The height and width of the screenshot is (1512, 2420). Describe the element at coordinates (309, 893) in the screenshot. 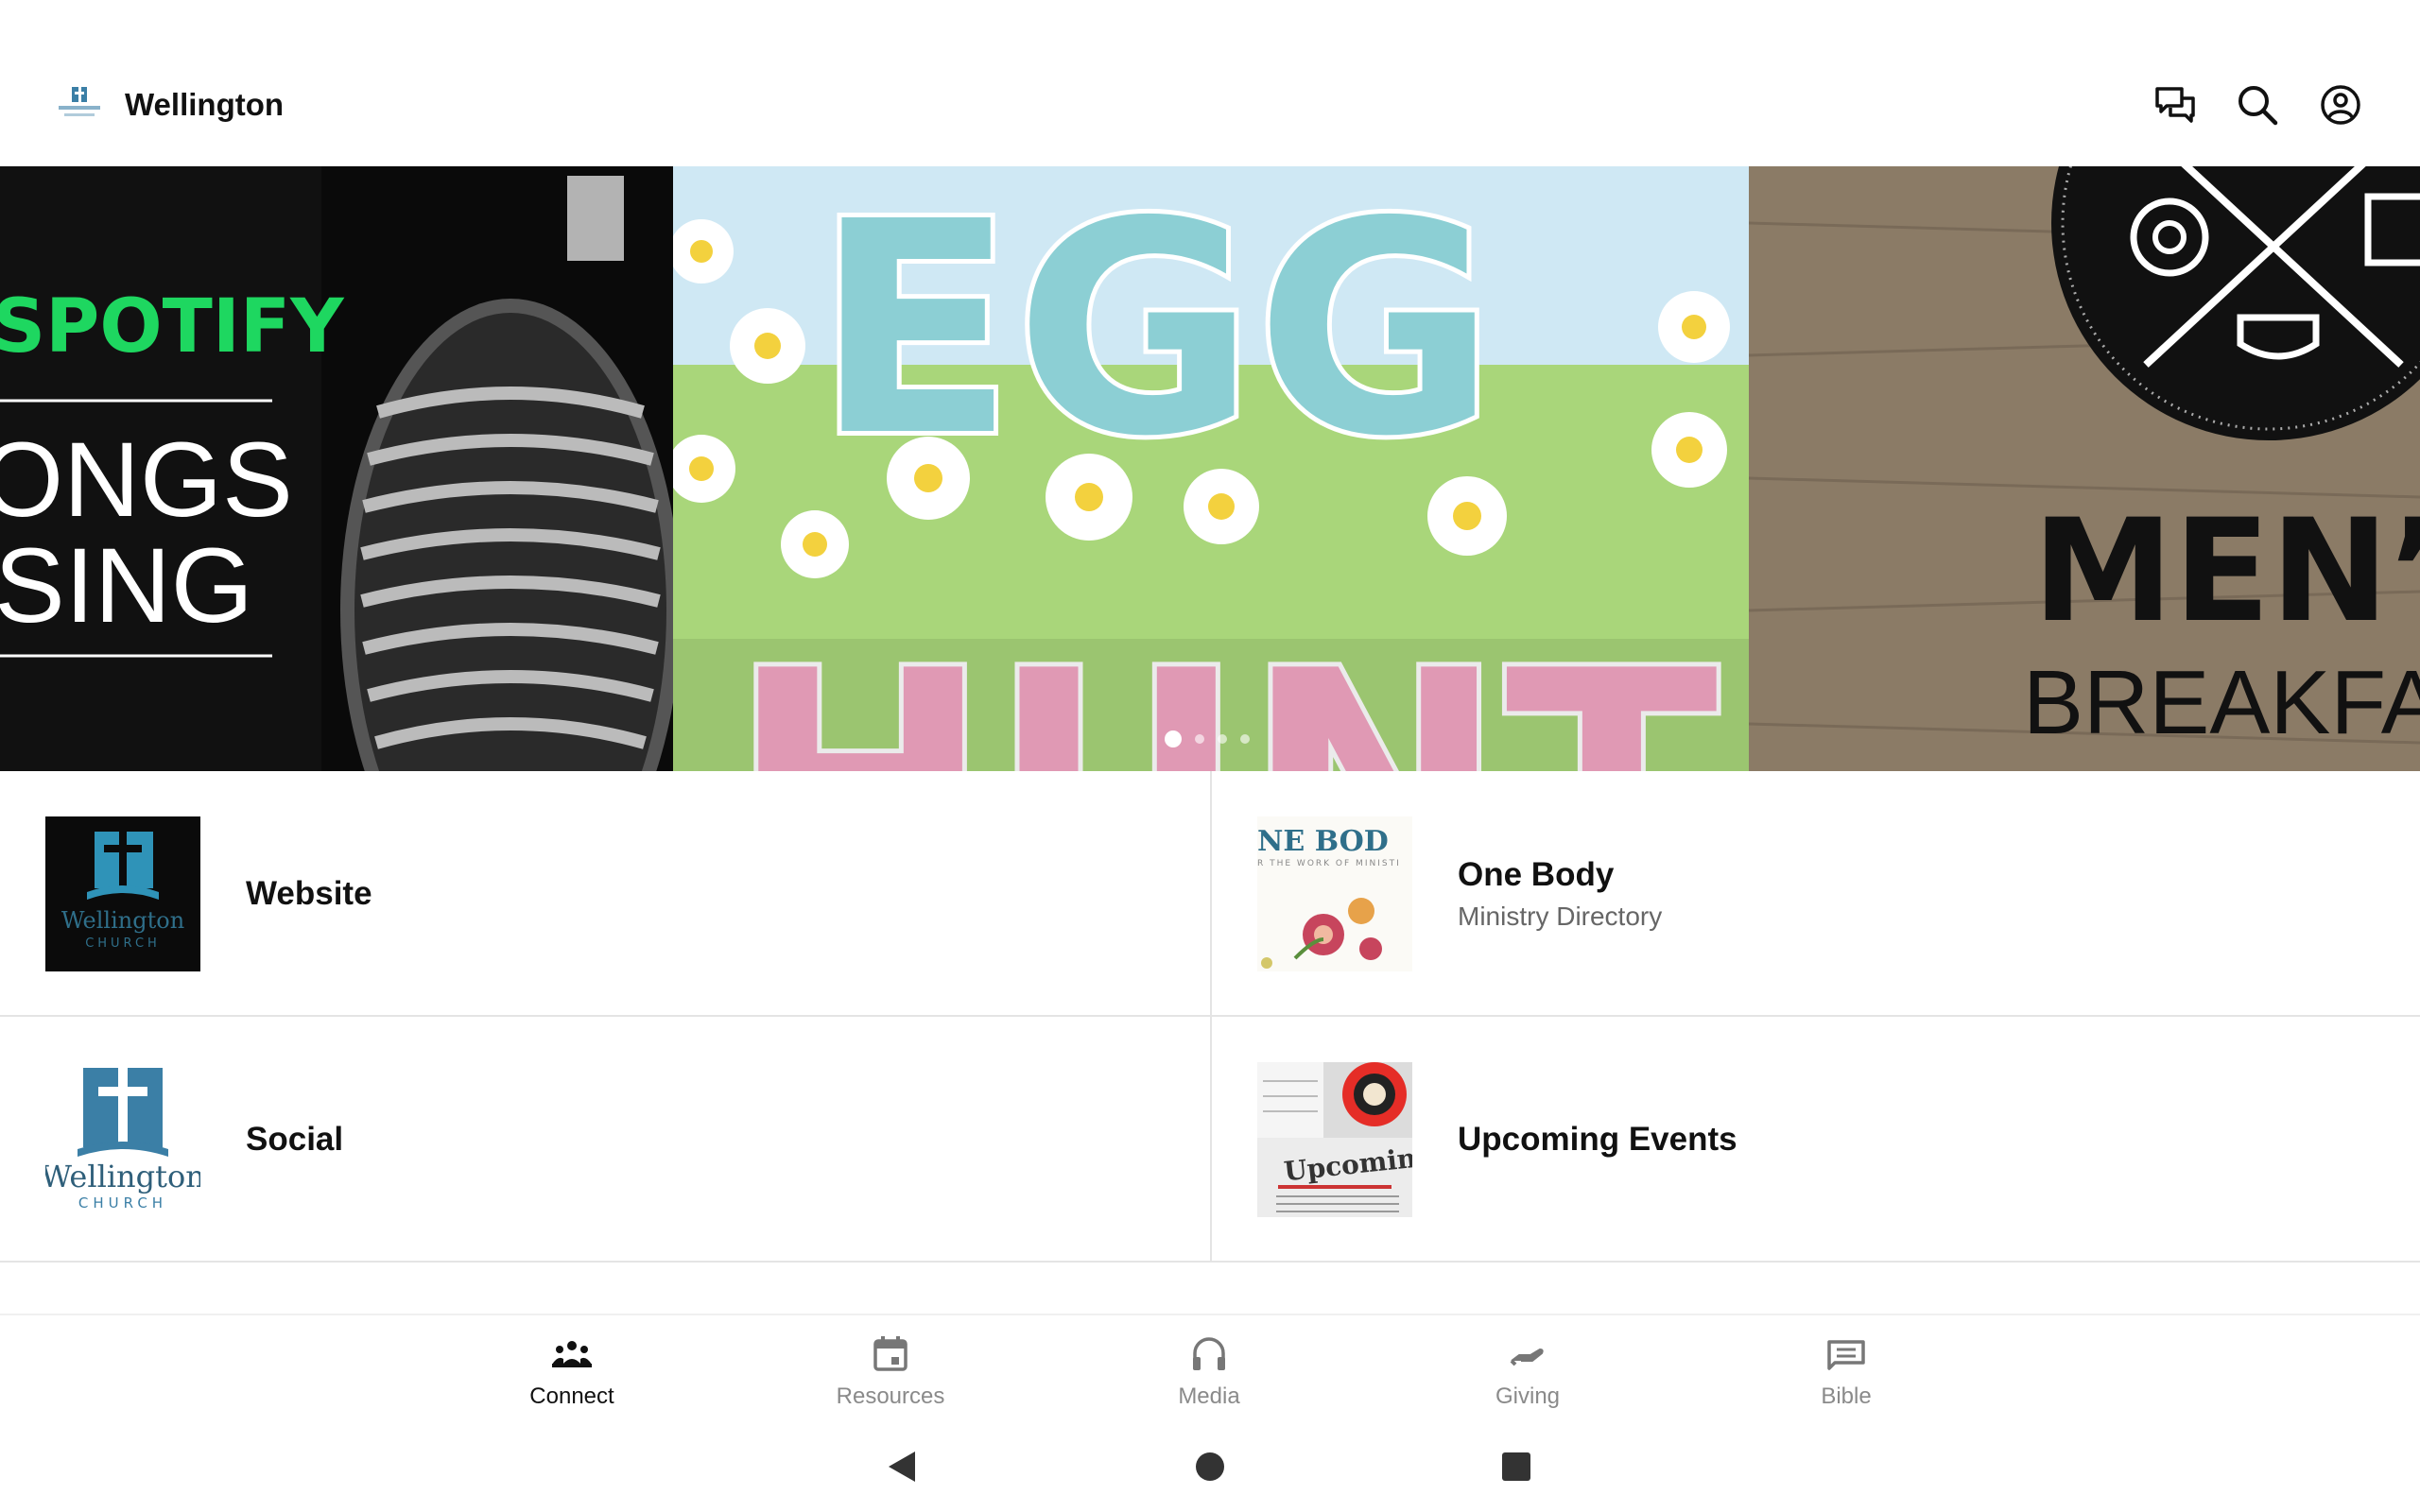

I see `tile-title: Website` at that location.